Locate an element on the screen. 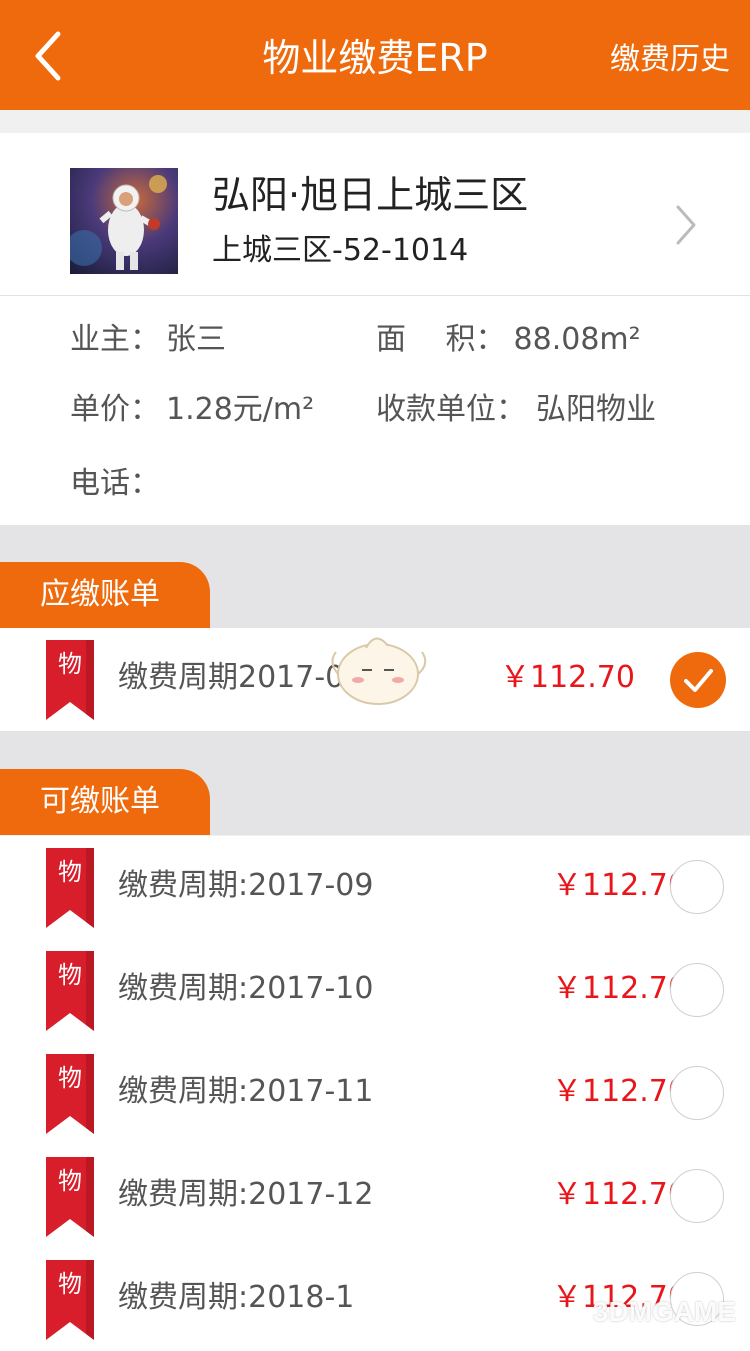 Image resolution: width=750 pixels, height=1351 pixels. bill-period: 缴费周期:2017-09 is located at coordinates (246, 885).